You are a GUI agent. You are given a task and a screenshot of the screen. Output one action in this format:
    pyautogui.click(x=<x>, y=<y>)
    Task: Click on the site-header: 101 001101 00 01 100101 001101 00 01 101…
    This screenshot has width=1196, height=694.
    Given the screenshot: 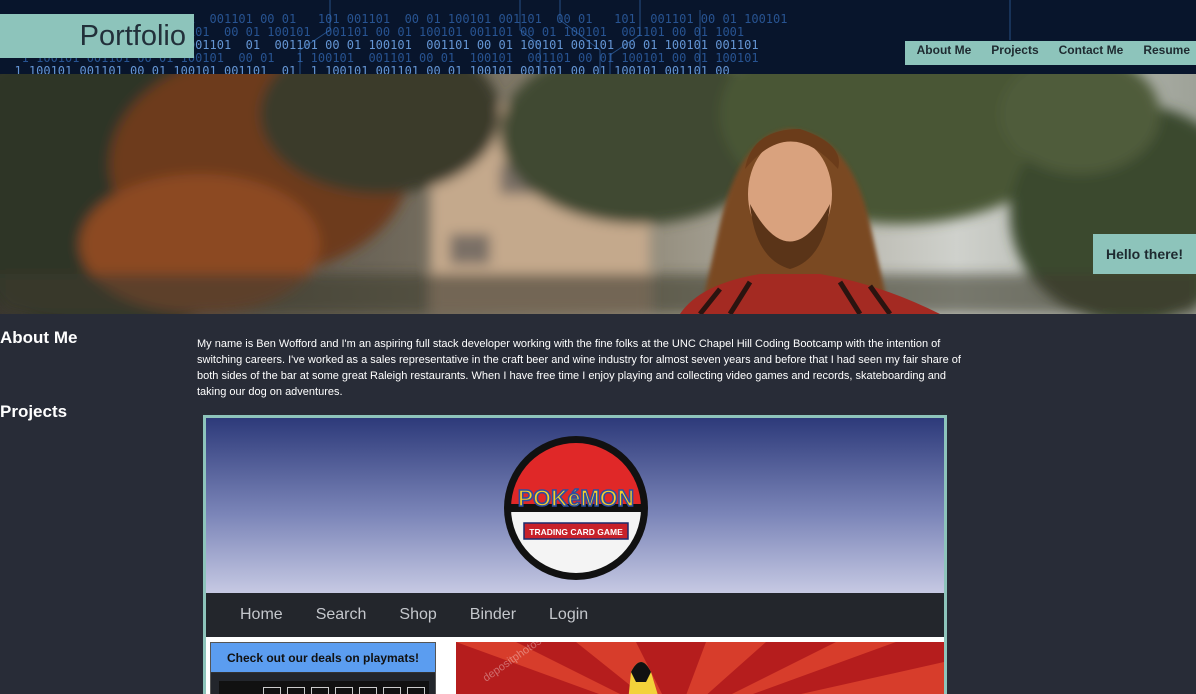 What is the action you would take?
    pyautogui.click(x=598, y=37)
    